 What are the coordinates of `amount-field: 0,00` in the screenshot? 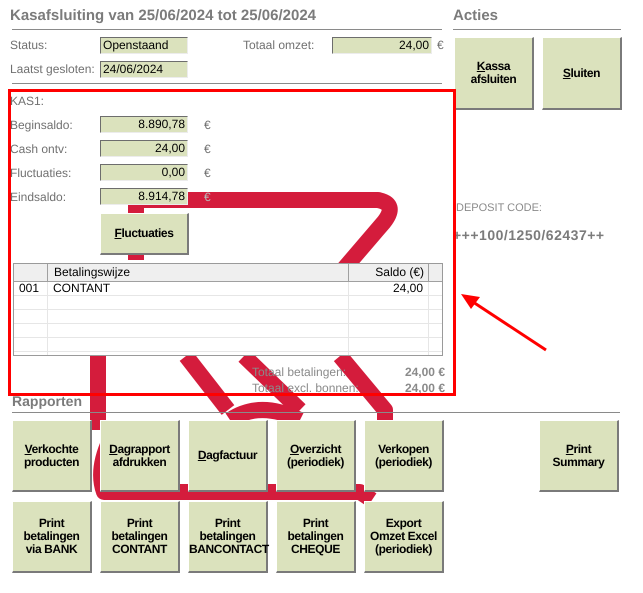 It's located at (144, 172).